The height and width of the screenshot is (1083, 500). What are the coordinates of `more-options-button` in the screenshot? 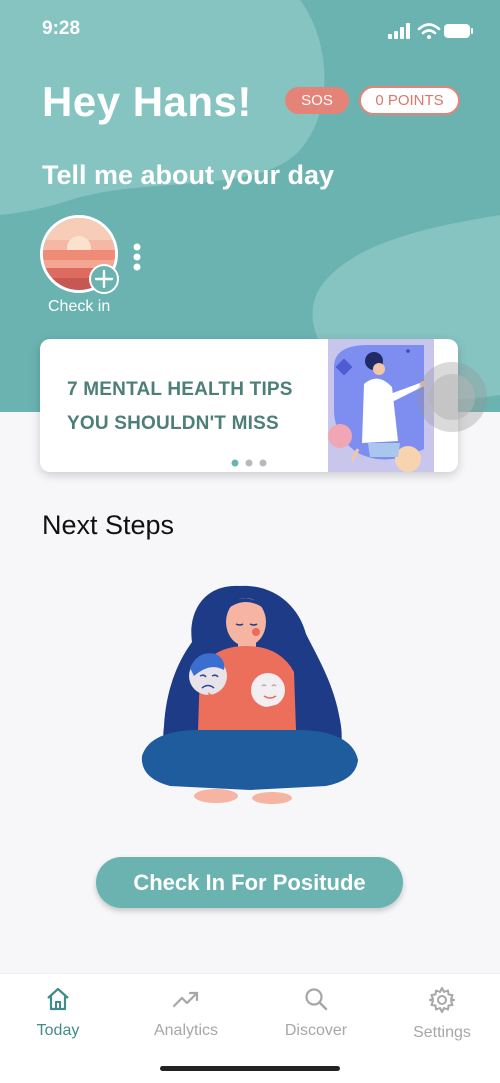 It's located at (137, 260).